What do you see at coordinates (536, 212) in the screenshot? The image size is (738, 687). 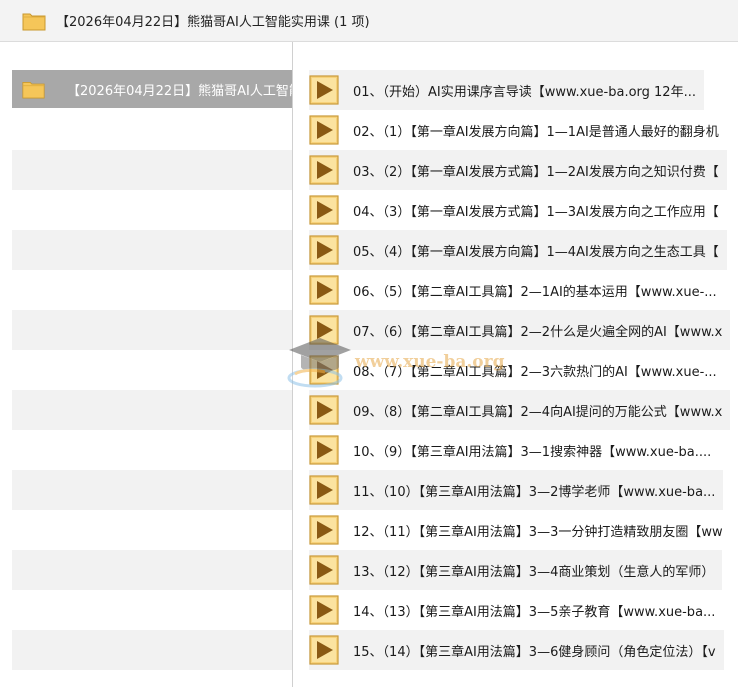 I see `file-name: 04、（3）【第一章AI发展方式篇】1—3AI发展方向之工作应用【` at bounding box center [536, 212].